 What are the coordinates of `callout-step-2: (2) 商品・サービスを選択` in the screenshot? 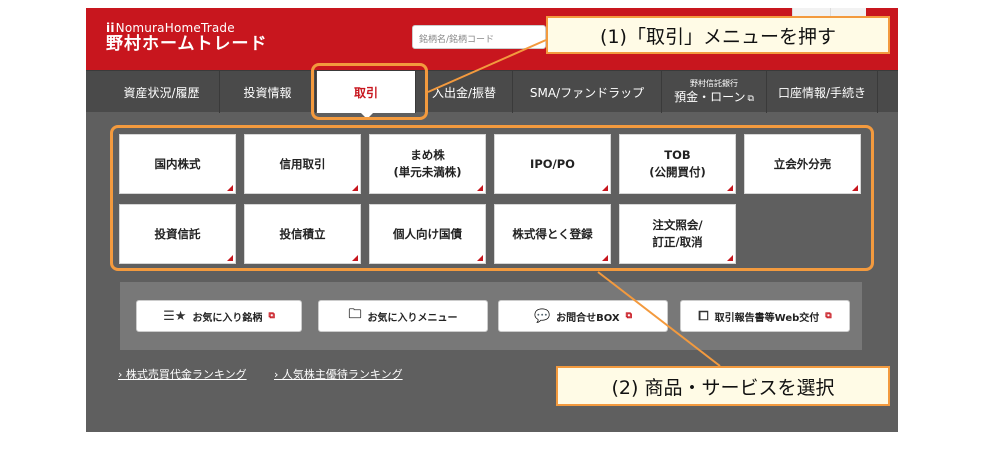 It's located at (723, 386).